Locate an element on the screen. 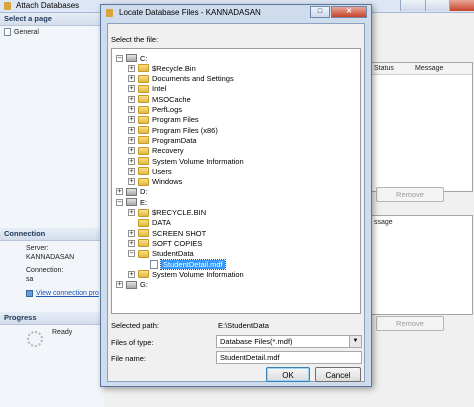  files-of-type-select: Database Files(*.mdf) ▼ is located at coordinates (289, 341).